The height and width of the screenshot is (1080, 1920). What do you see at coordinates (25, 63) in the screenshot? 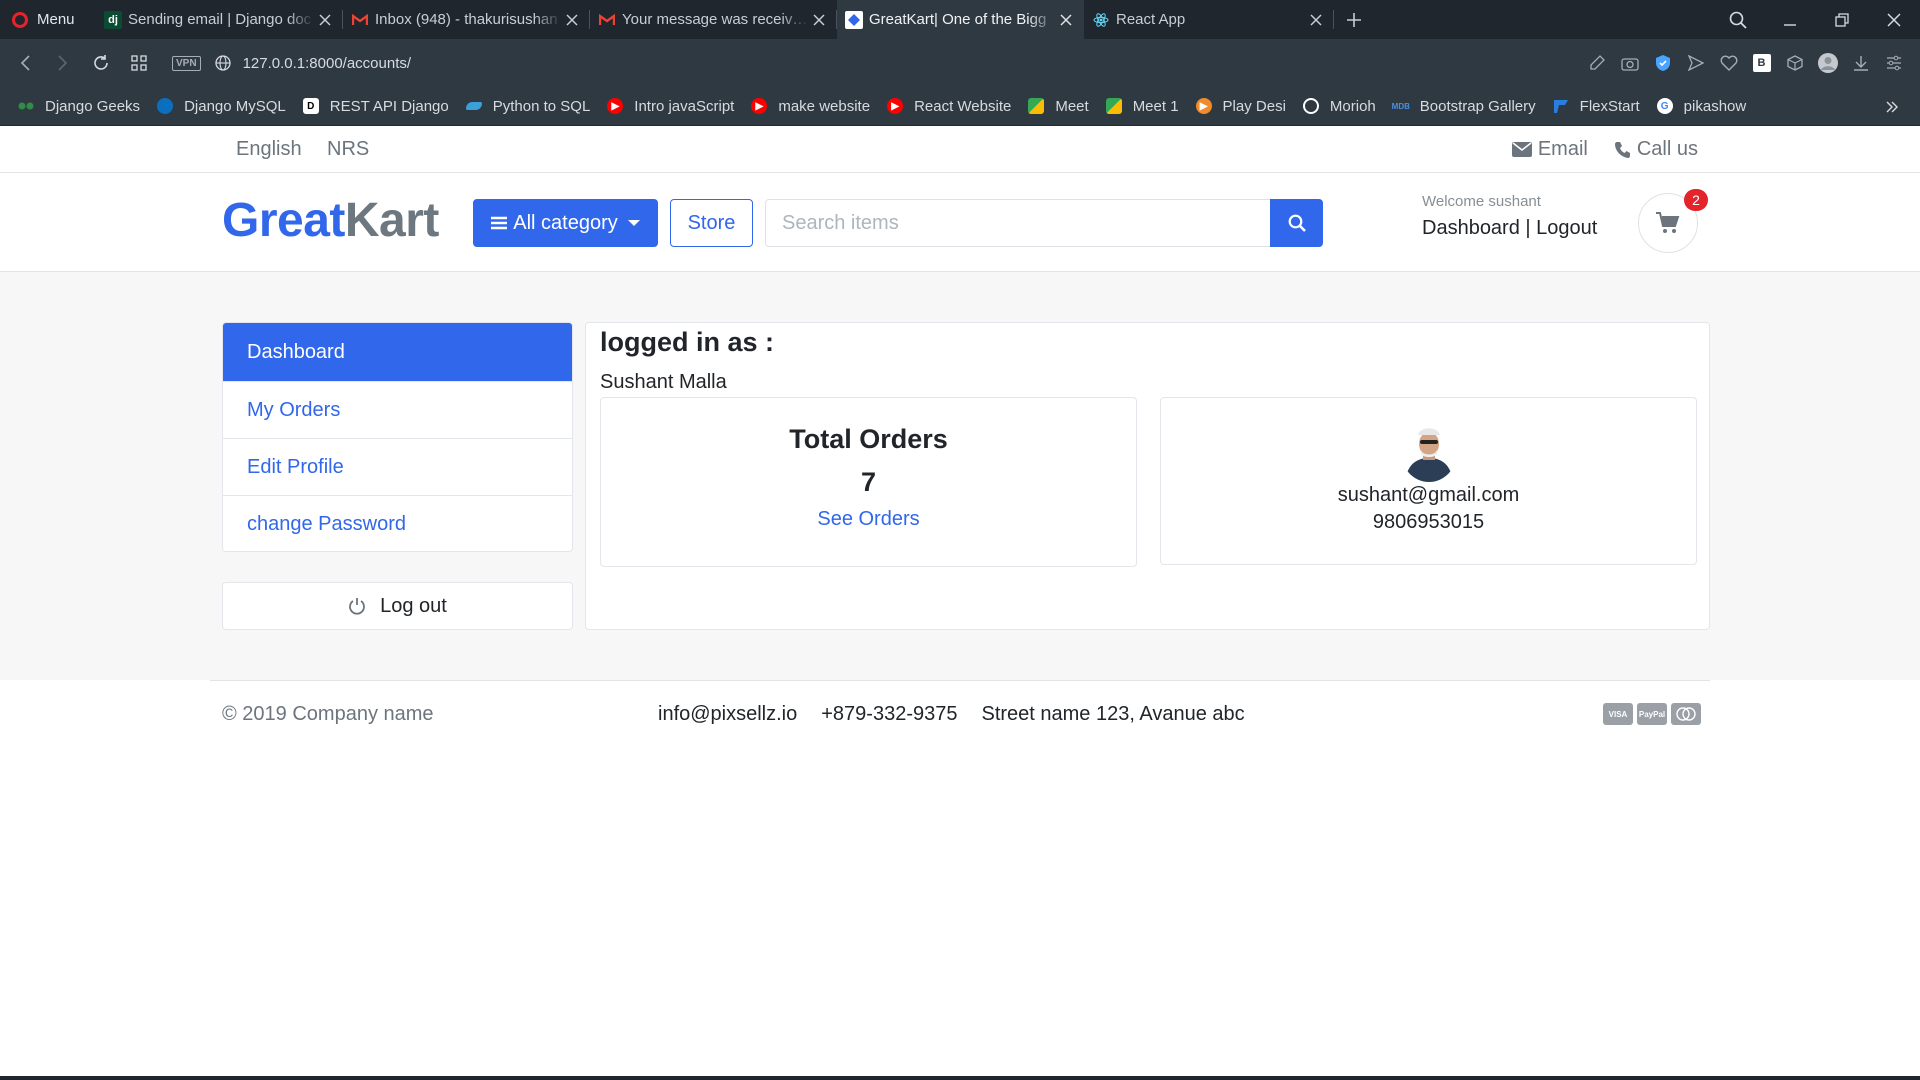
I see `back-icon` at bounding box center [25, 63].